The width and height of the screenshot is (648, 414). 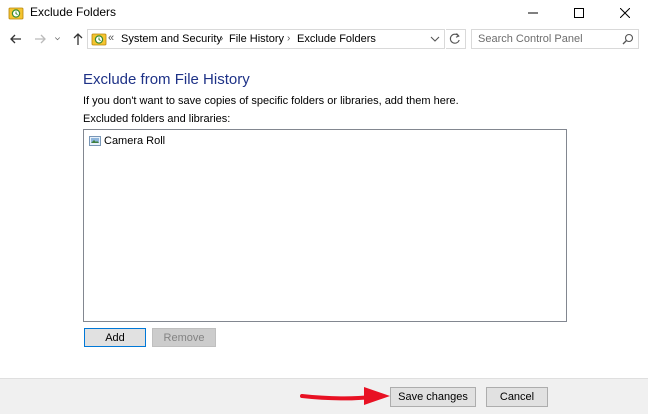 I want to click on file-history-icon, so click(x=16, y=13).